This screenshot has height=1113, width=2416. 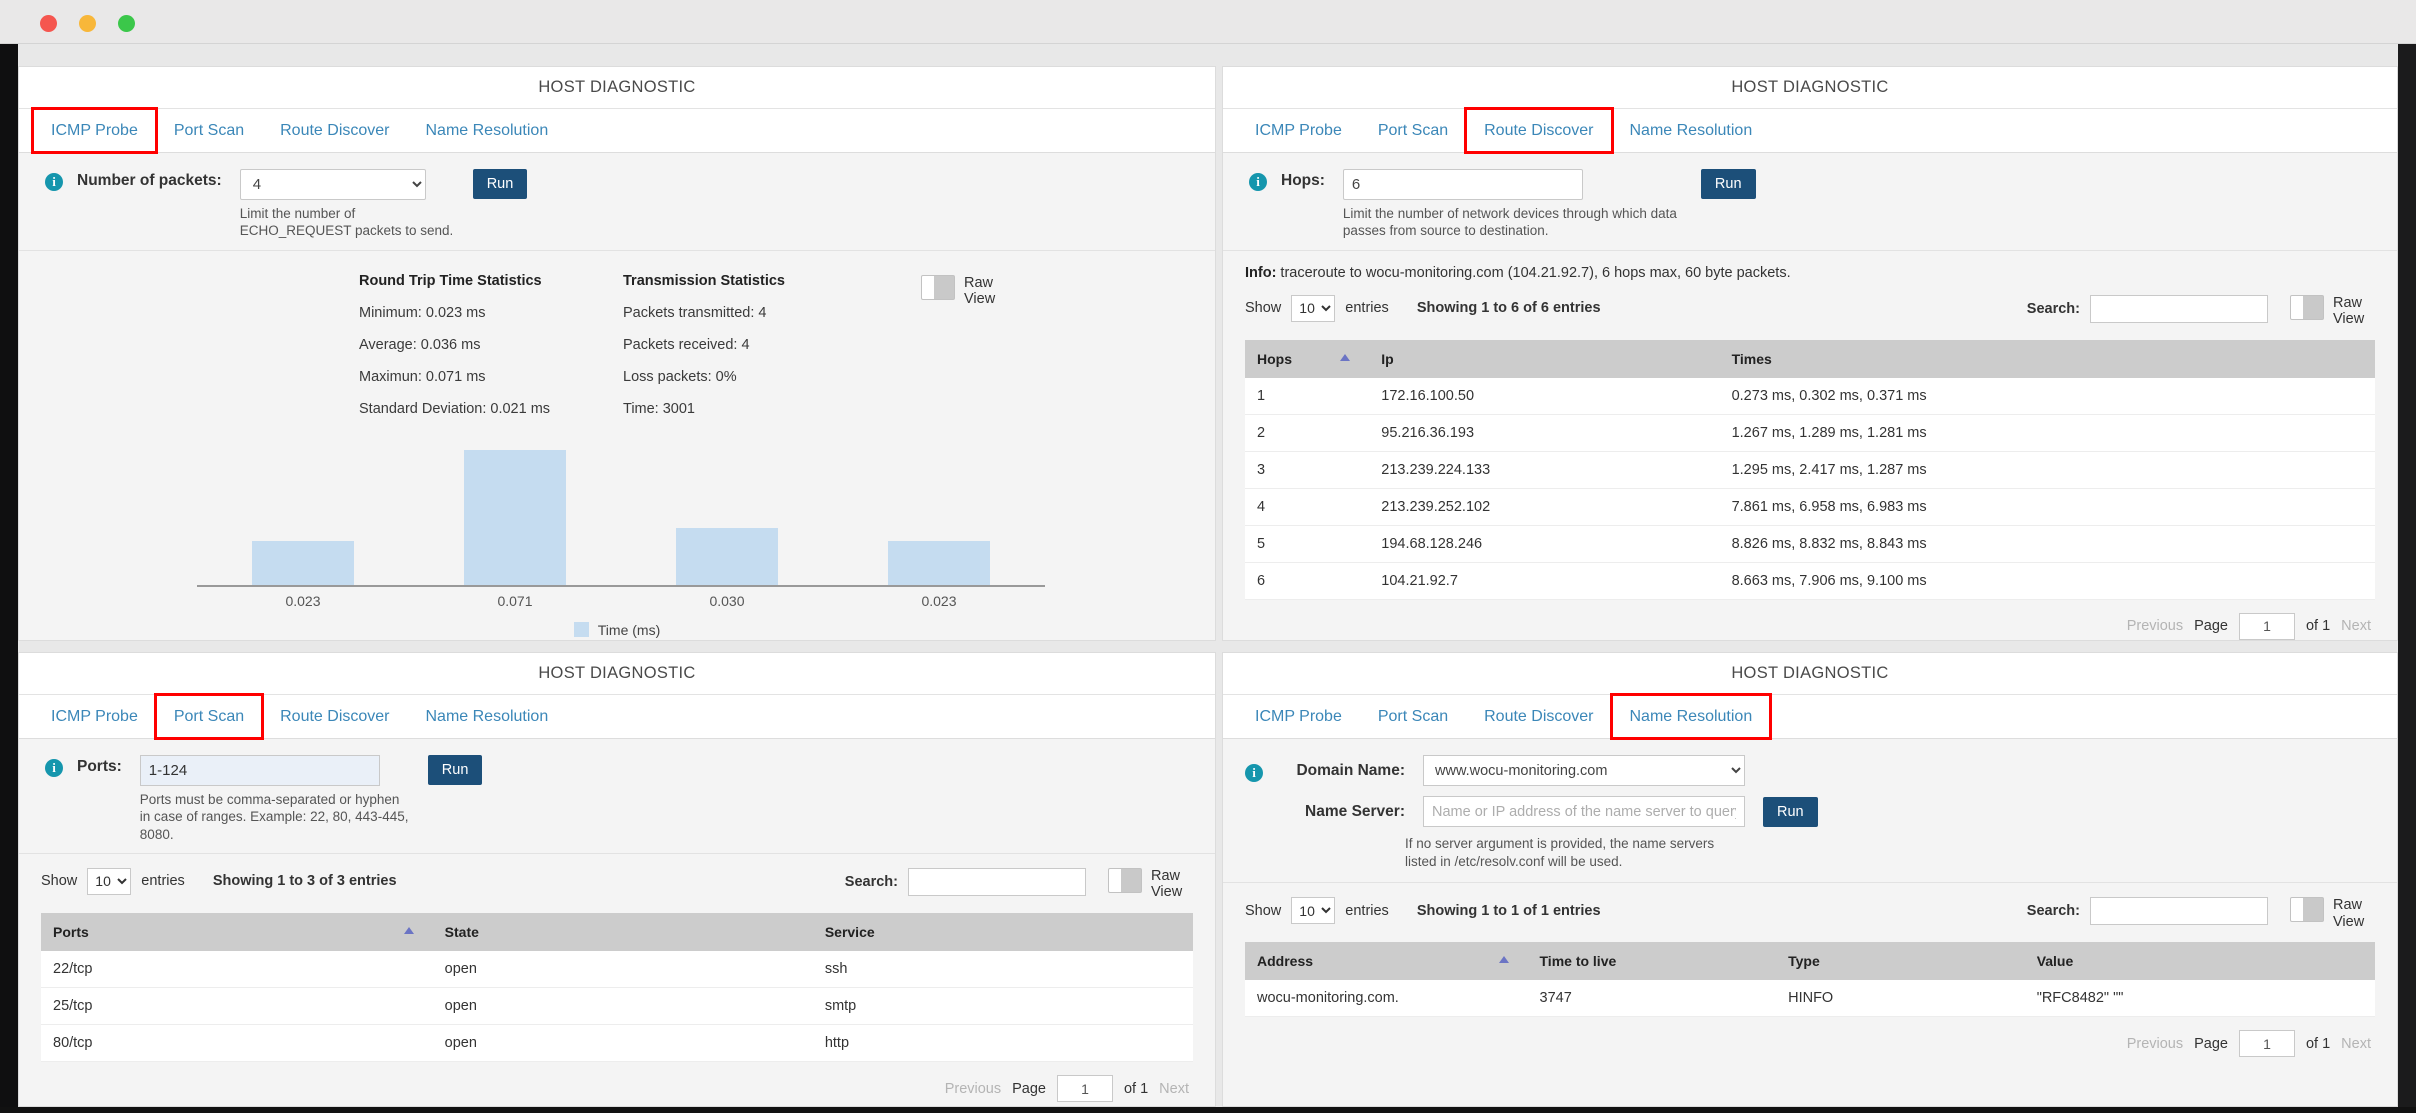 I want to click on column-header-ports: Ports, so click(x=237, y=932).